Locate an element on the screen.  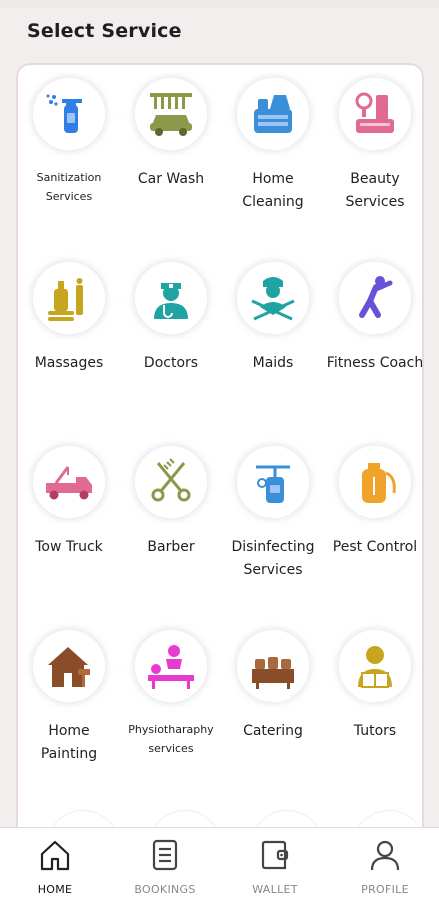
page-title: Select Service is located at coordinates (104, 31).